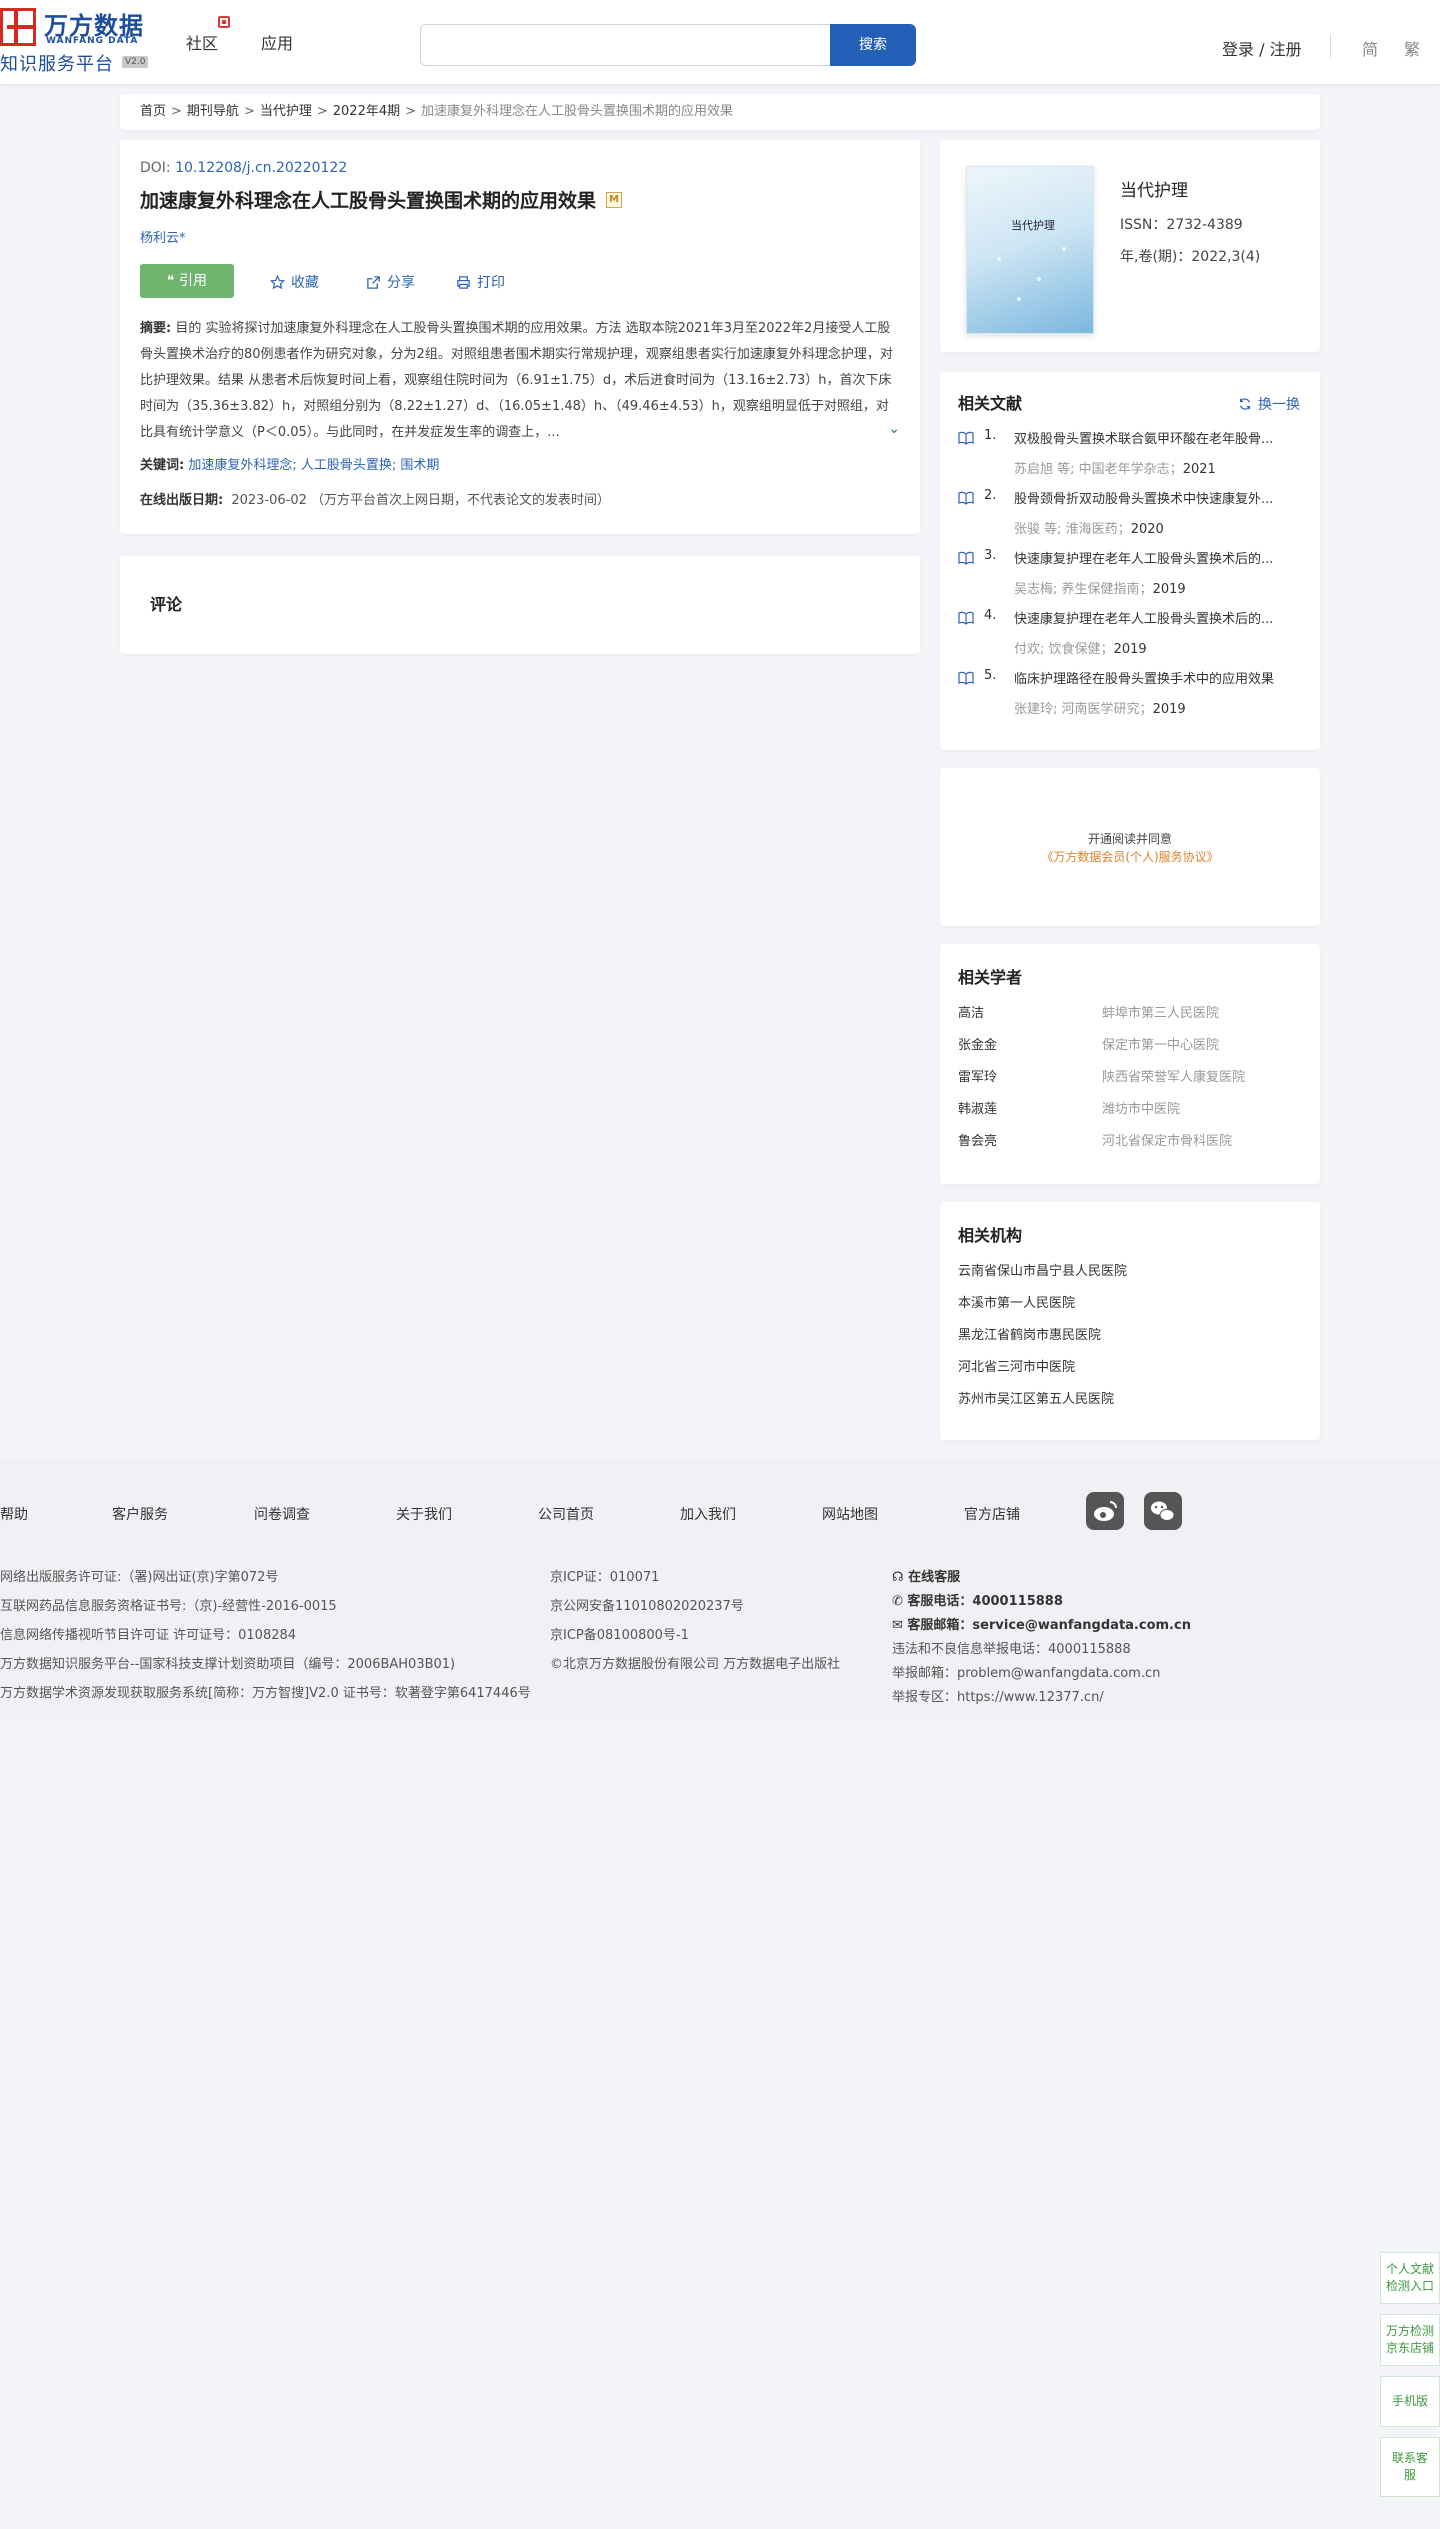 This screenshot has width=1440, height=2529. Describe the element at coordinates (1130, 698) in the screenshot. I see `related-doc-item: 5. 临床护理路径在股骨头置换手术中的应用效果 张建玲; 河南医学研究；2019` at that location.